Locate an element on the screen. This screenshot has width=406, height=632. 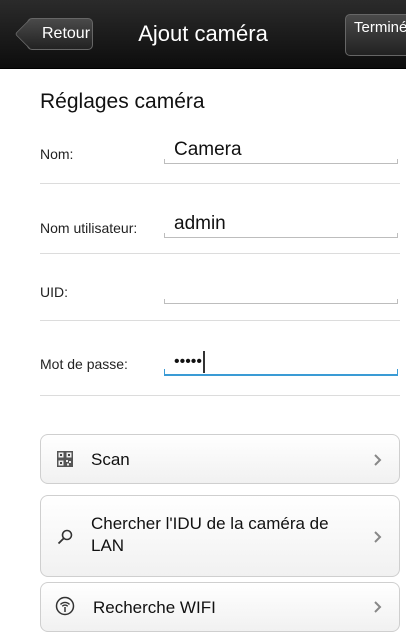
text-caret is located at coordinates (204, 362).